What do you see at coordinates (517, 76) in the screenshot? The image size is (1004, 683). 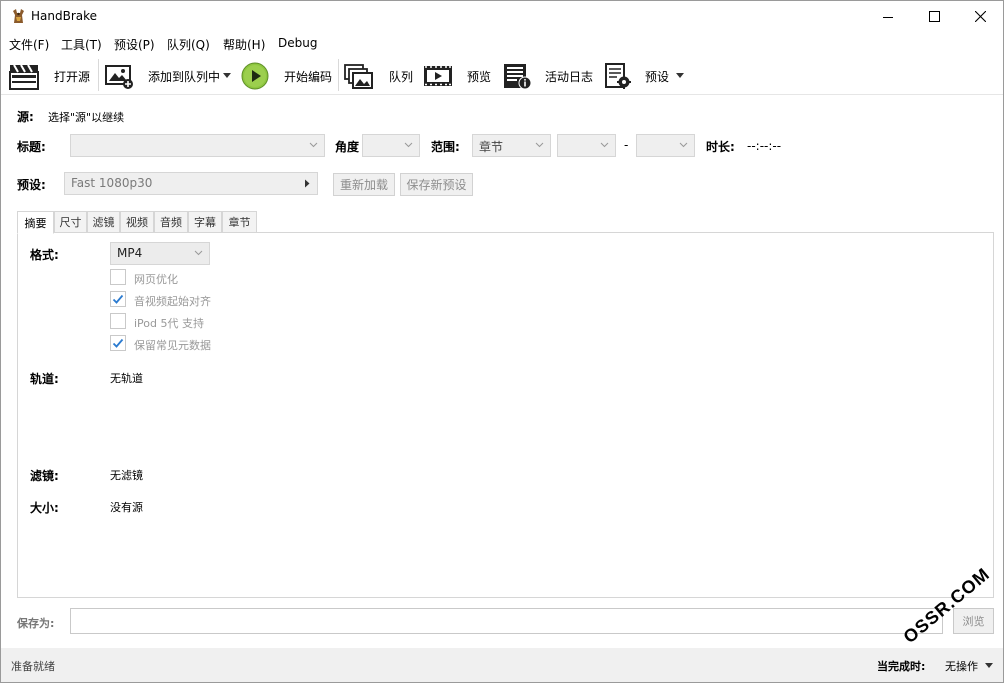 I see `activity-log-icon` at bounding box center [517, 76].